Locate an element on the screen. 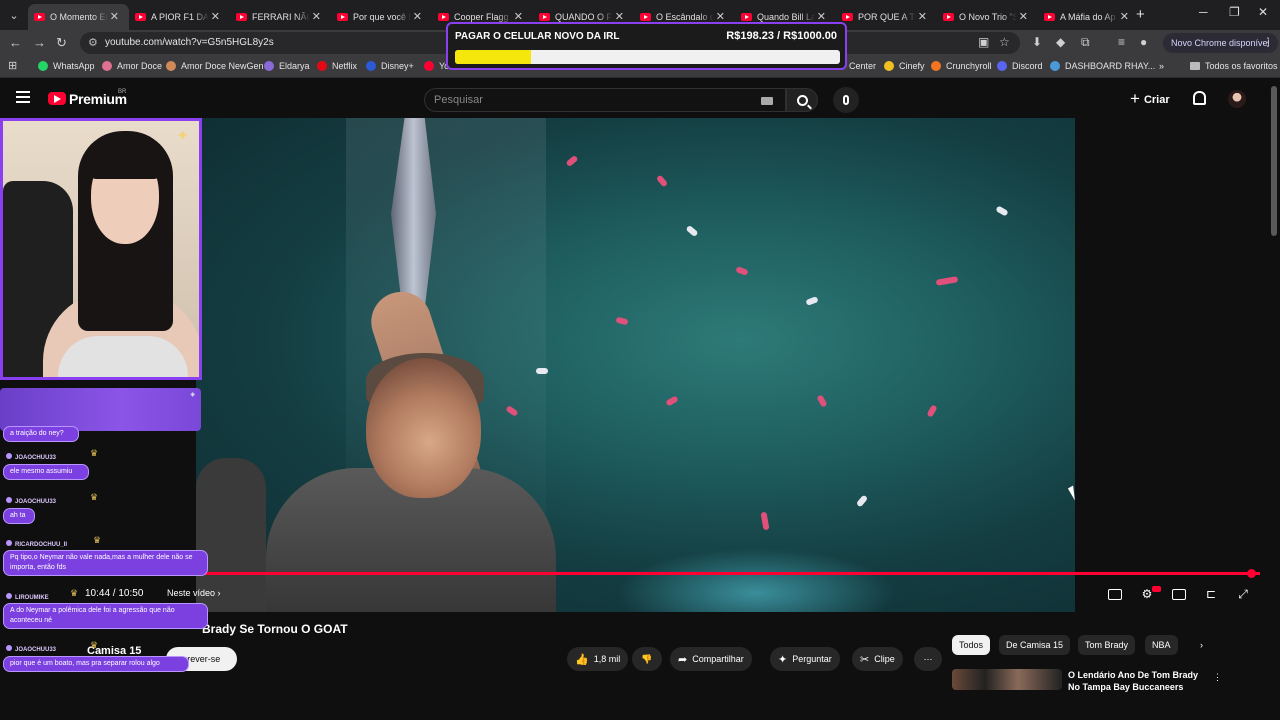  chat-badge-icon: ◈ is located at coordinates (192, 395).